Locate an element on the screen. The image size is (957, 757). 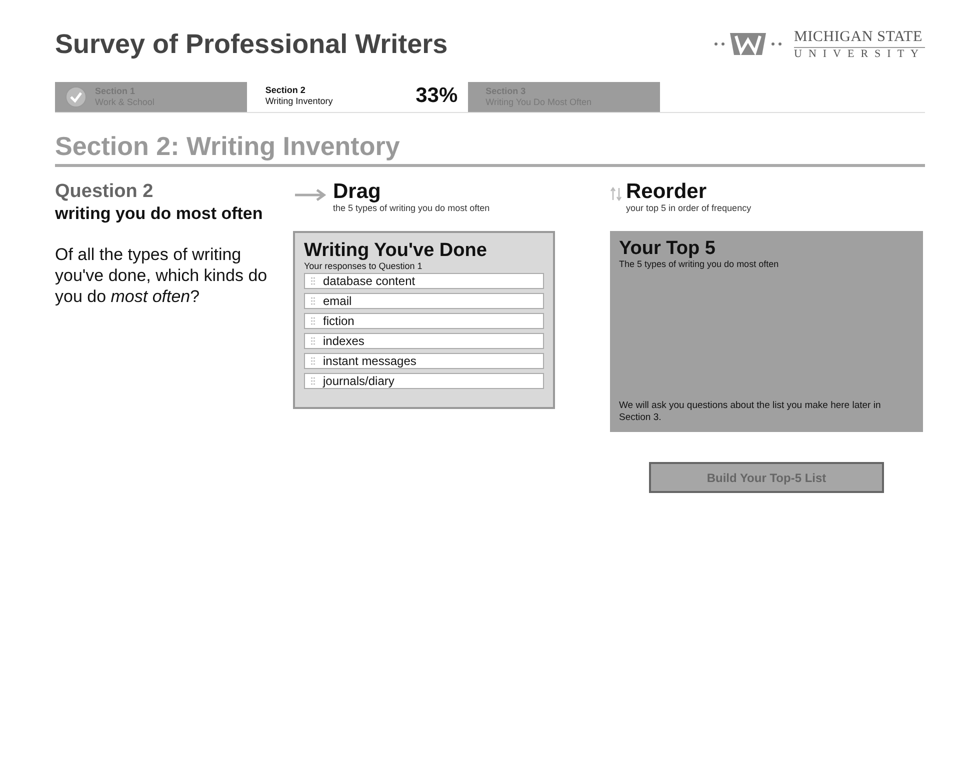
university-subname: UNIVERSITY is located at coordinates (859, 54).